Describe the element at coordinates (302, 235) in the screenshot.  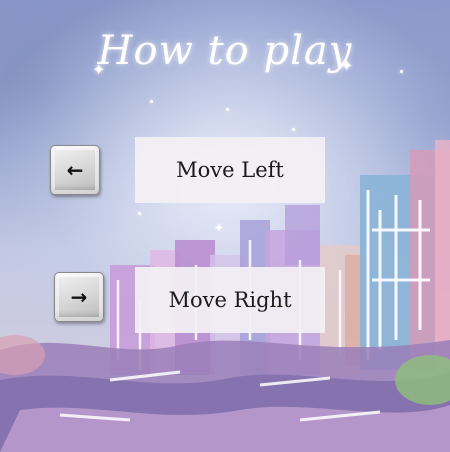
I see `background-building` at that location.